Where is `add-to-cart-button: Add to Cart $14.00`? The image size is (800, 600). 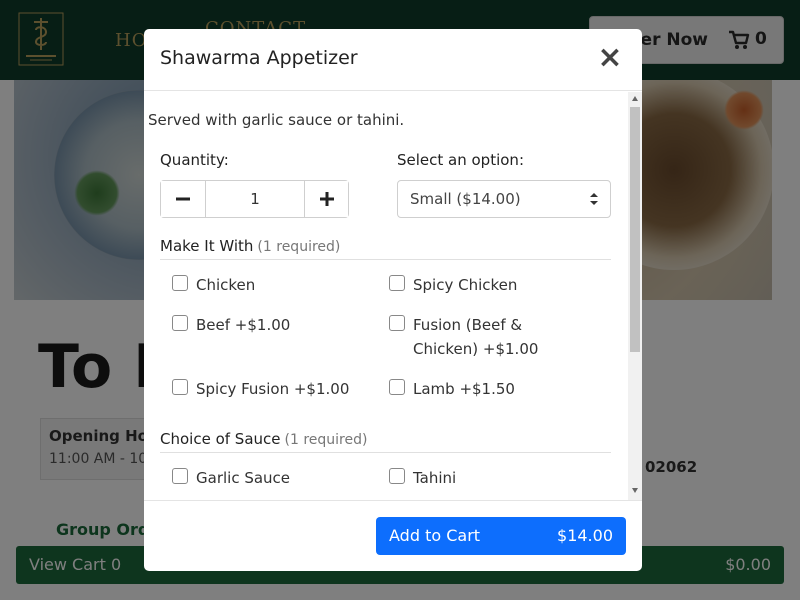
add-to-cart-button: Add to Cart $14.00 is located at coordinates (501, 536).